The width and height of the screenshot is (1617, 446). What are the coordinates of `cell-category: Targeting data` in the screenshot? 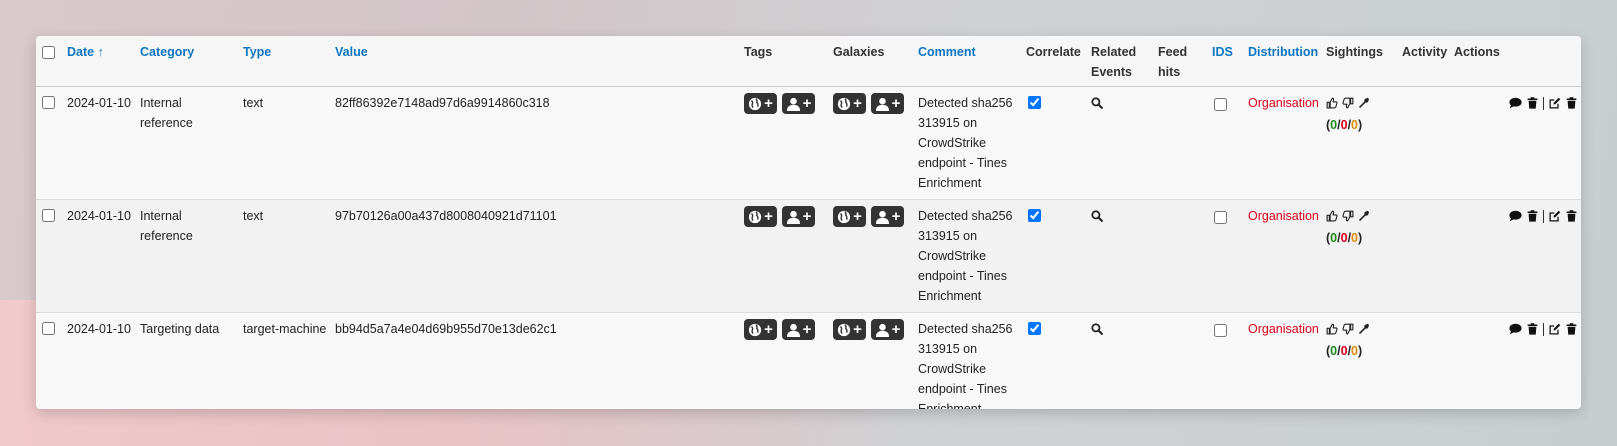 It's located at (187, 360).